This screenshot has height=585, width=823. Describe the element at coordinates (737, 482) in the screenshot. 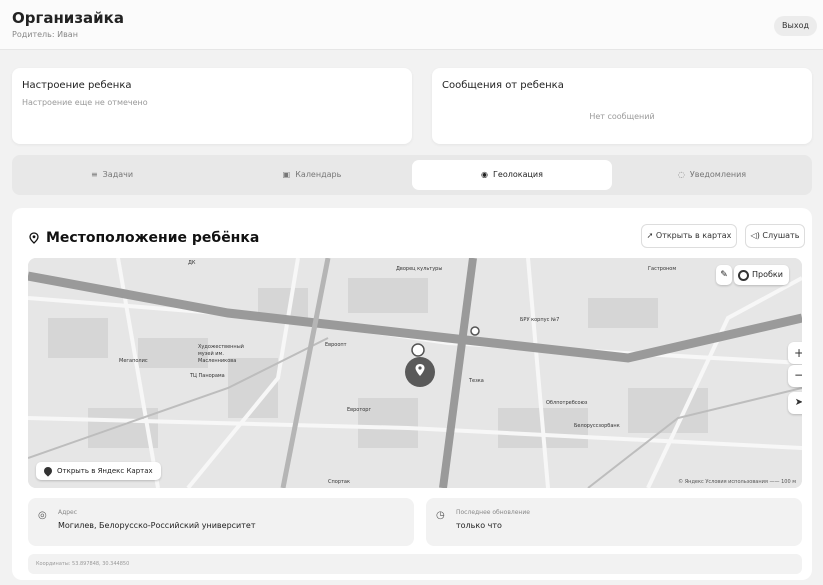

I see `map-copyright: © Яндекс Условия использования —— 100 м` at that location.